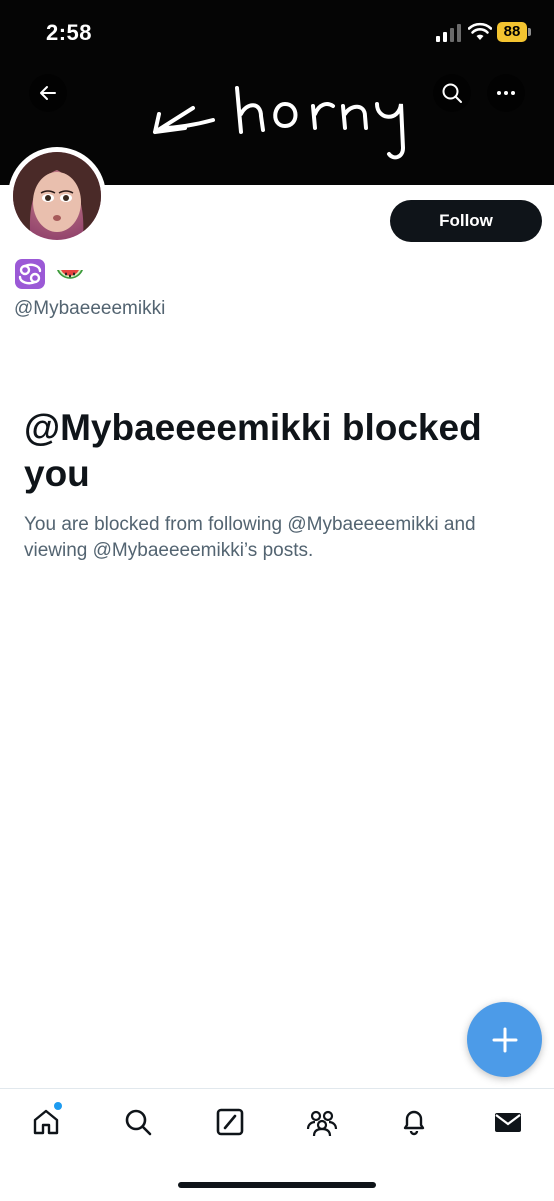  I want to click on avatar-photo, so click(57, 196).